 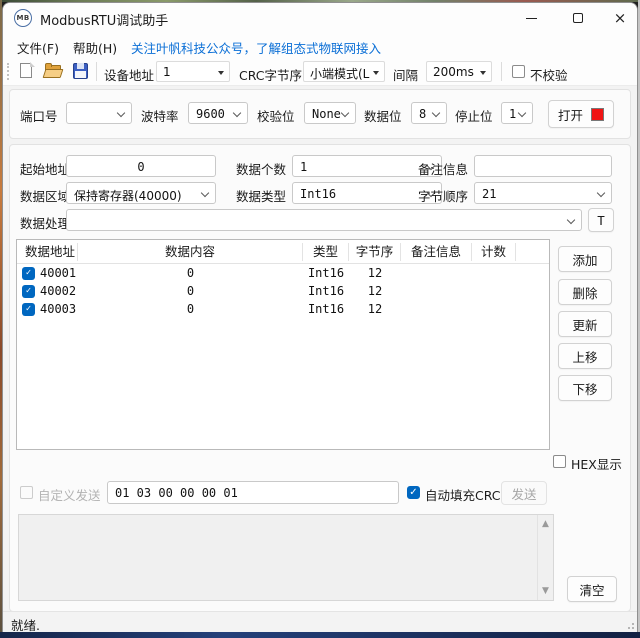 I want to click on hex-display-label: HEX显示, so click(x=596, y=464).